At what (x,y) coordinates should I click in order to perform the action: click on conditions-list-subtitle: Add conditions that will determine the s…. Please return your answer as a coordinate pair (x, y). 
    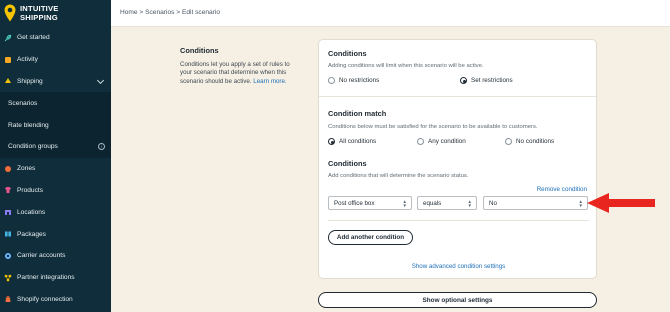
    Looking at the image, I should click on (398, 176).